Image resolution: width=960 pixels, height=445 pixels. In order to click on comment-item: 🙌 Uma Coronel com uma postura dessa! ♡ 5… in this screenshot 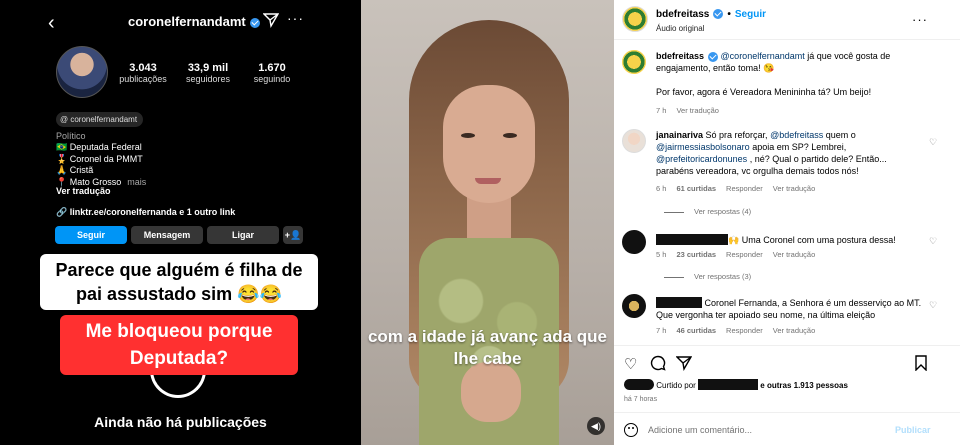, I will do `click(782, 257)`.